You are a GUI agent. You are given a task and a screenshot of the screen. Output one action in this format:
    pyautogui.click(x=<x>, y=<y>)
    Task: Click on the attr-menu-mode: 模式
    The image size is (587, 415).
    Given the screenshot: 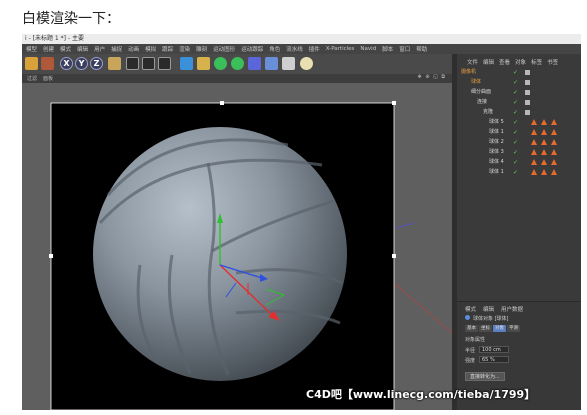 What is the action you would take?
    pyautogui.click(x=470, y=309)
    